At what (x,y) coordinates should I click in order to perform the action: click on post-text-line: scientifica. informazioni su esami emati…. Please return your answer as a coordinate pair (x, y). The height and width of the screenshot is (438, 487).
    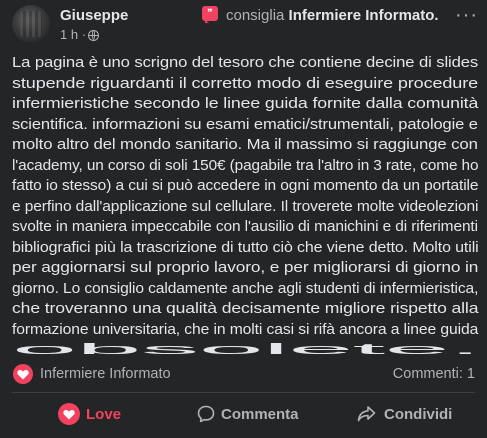
    Looking at the image, I should click on (245, 124).